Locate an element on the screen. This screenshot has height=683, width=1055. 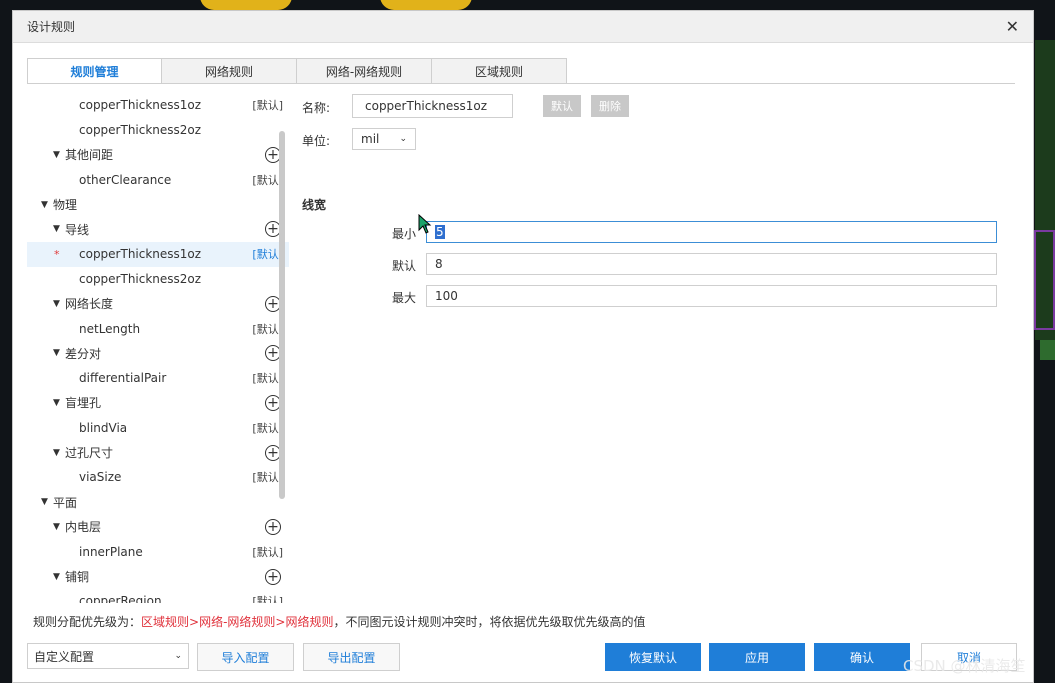
tab-bar: 规则管理 网络规则 网络-网络规则 区域规则 is located at coordinates (297, 71).